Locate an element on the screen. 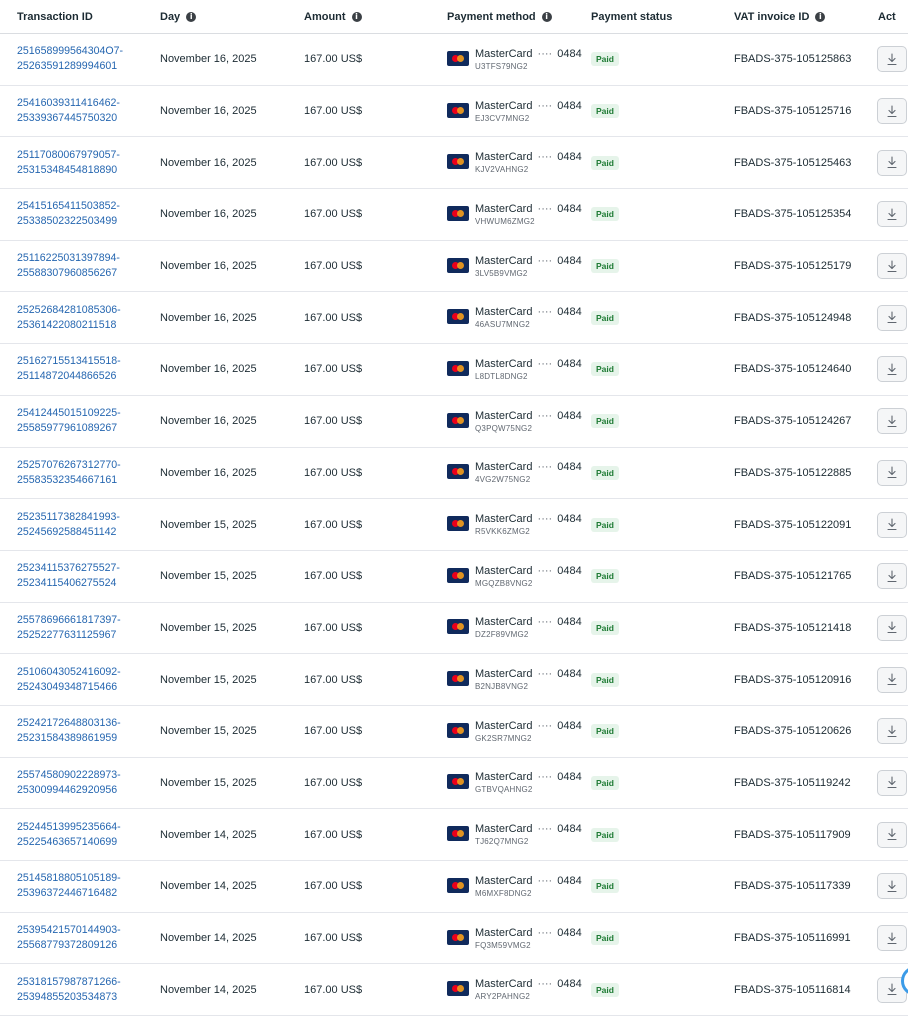  vat-invoice-id-cell: FBADS-375-105116814 is located at coordinates (792, 989).